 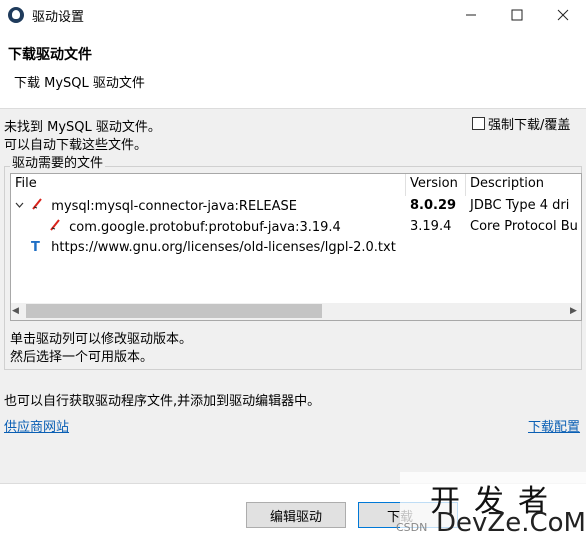 I want to click on manual-text: 也可以自行获取驱动程序文件,并添加到驱动编辑器中。, so click(x=162, y=401).